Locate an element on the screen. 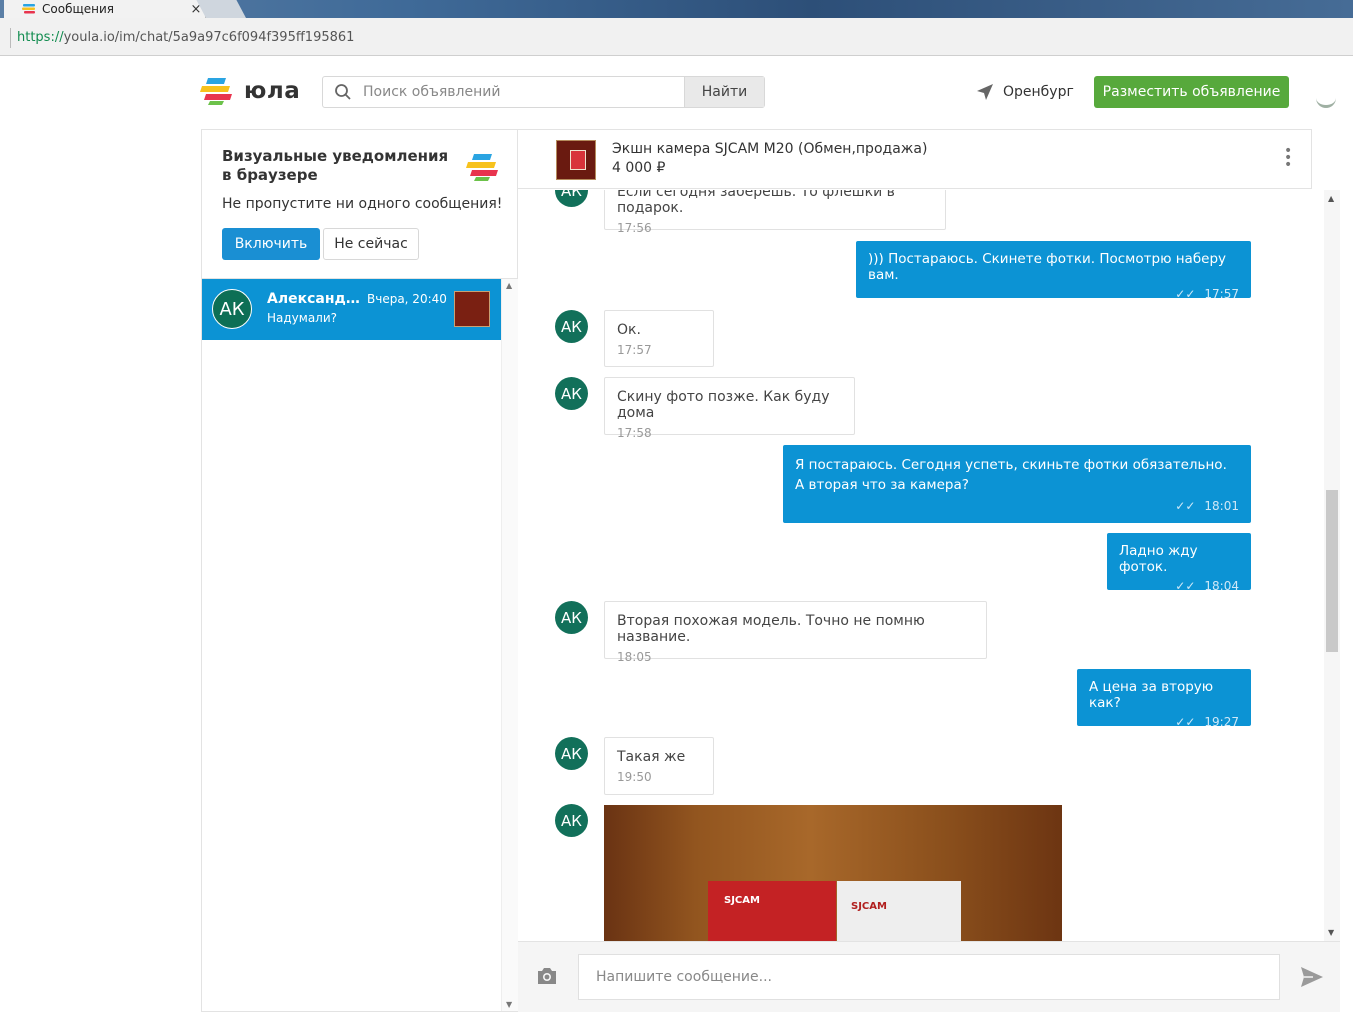  message-text: Ок. is located at coordinates (629, 330).